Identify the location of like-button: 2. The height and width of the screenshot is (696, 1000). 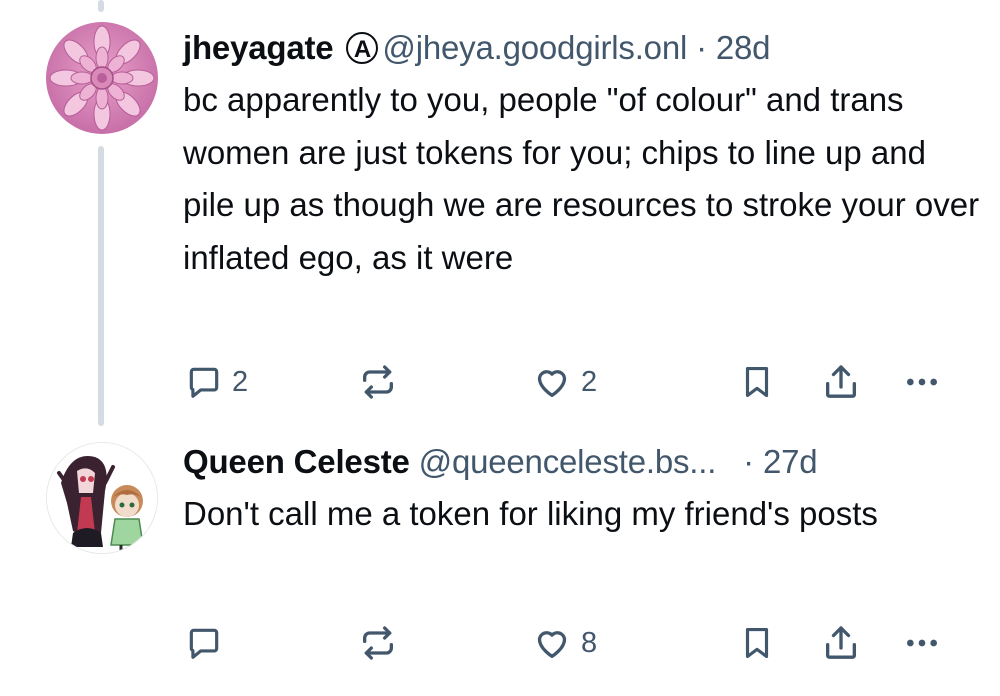
(564, 382).